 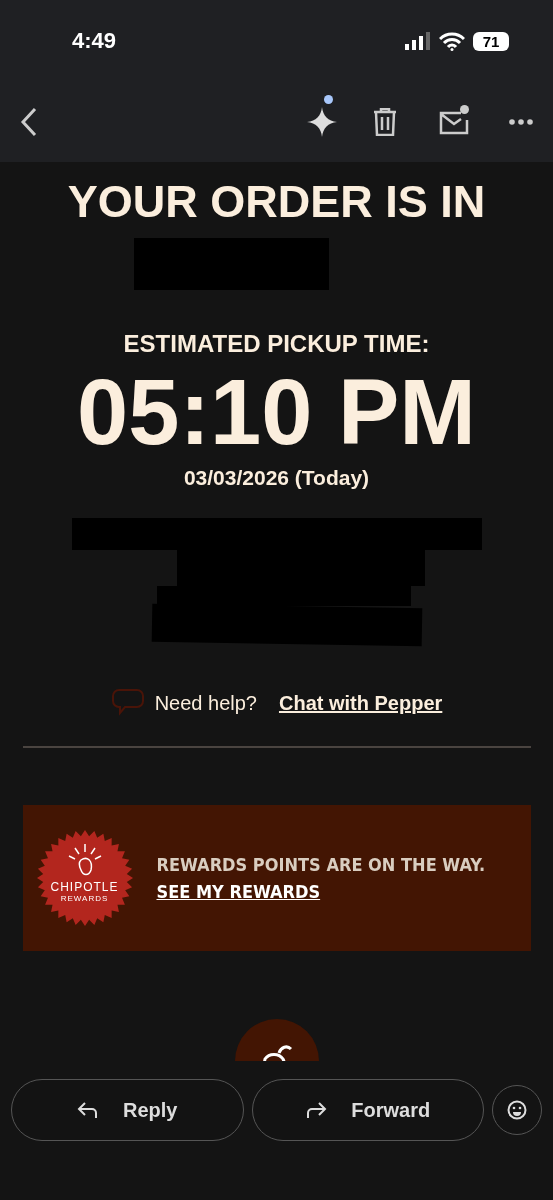 What do you see at coordinates (521, 122) in the screenshot?
I see `more-icon` at bounding box center [521, 122].